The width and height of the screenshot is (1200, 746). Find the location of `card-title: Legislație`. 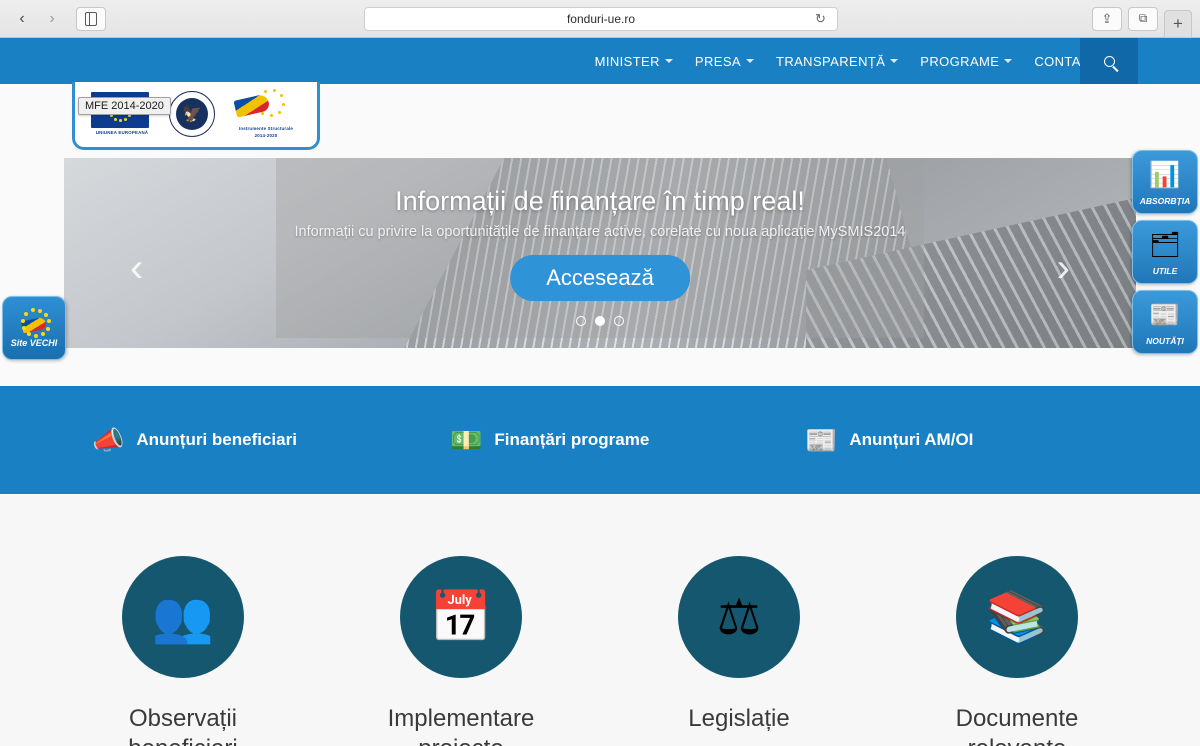

card-title: Legislație is located at coordinates (739, 719).